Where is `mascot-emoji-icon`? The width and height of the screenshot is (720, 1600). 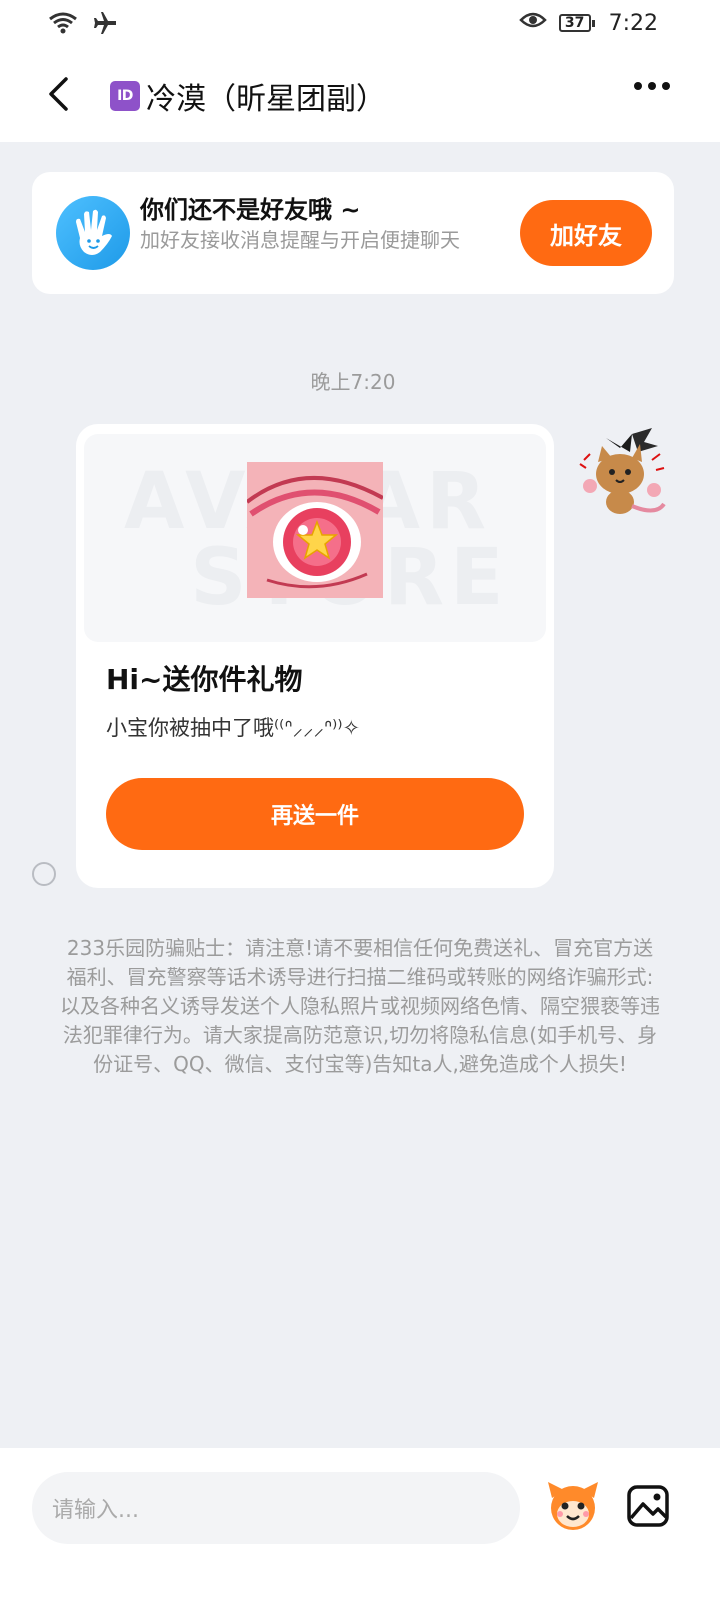
mascot-emoji-icon is located at coordinates (573, 1505).